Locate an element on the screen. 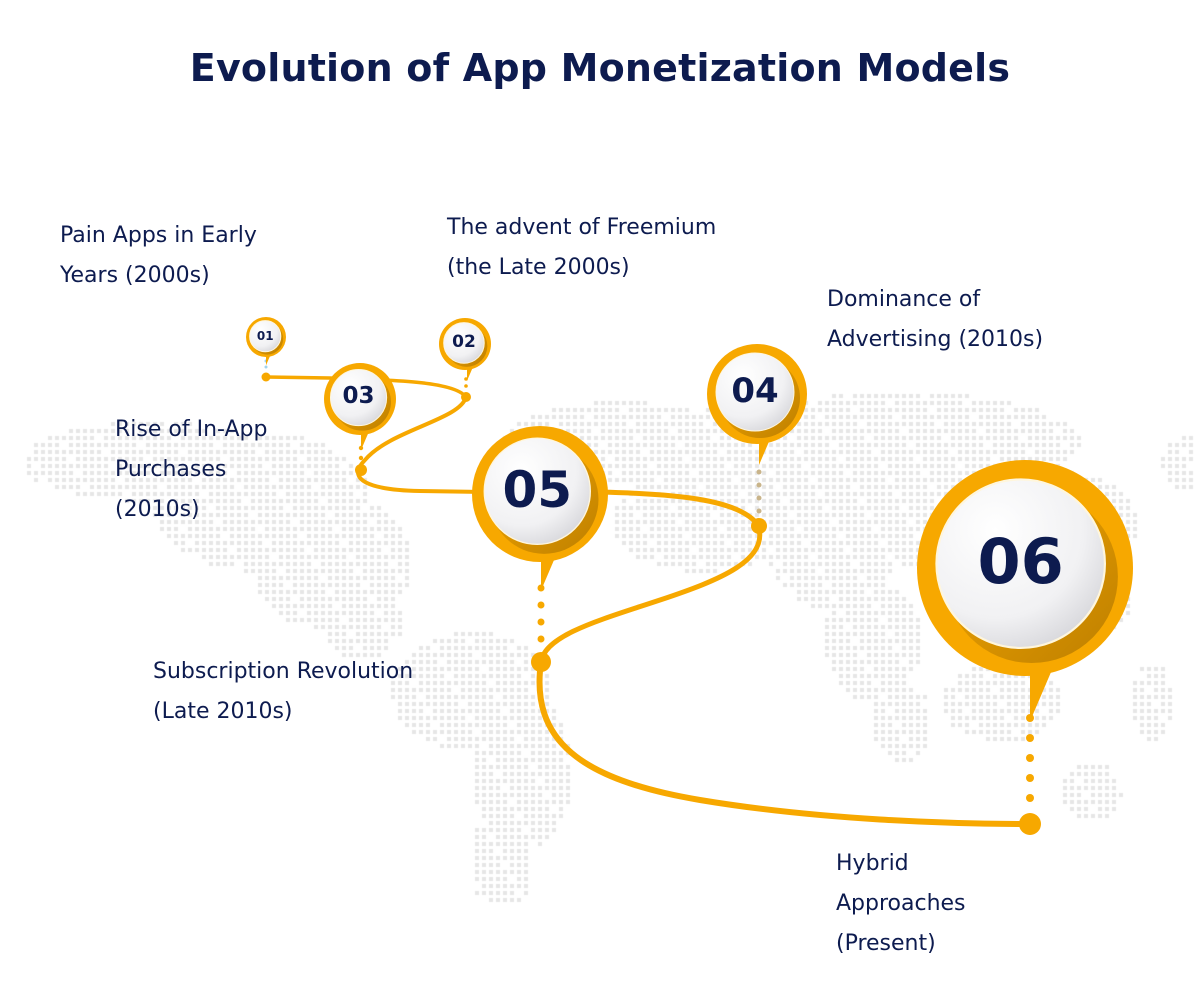 The height and width of the screenshot is (1001, 1200). step-pin-06: 06 is located at coordinates (1025, 592).